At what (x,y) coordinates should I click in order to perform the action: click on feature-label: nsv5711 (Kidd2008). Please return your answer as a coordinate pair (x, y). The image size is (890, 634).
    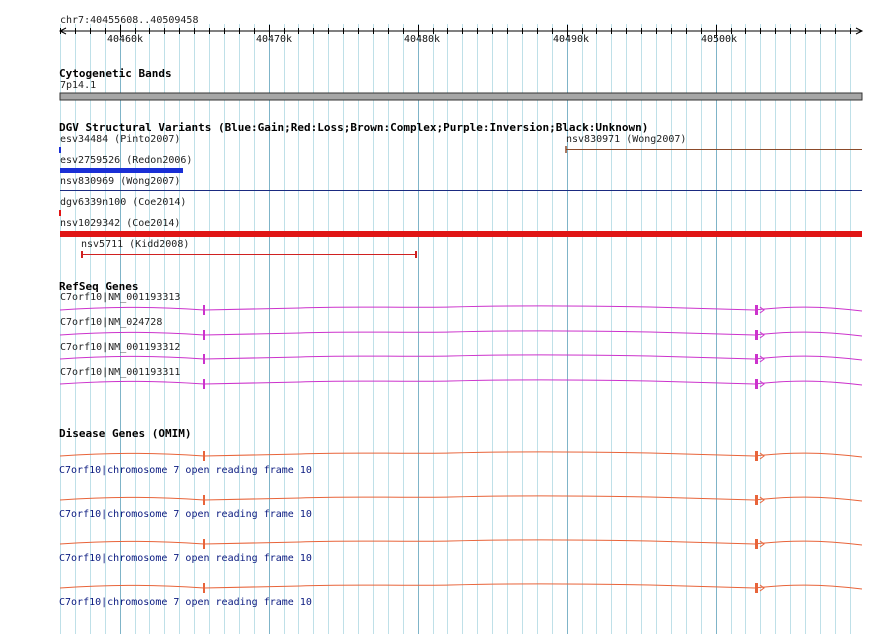
    Looking at the image, I should click on (135, 245).